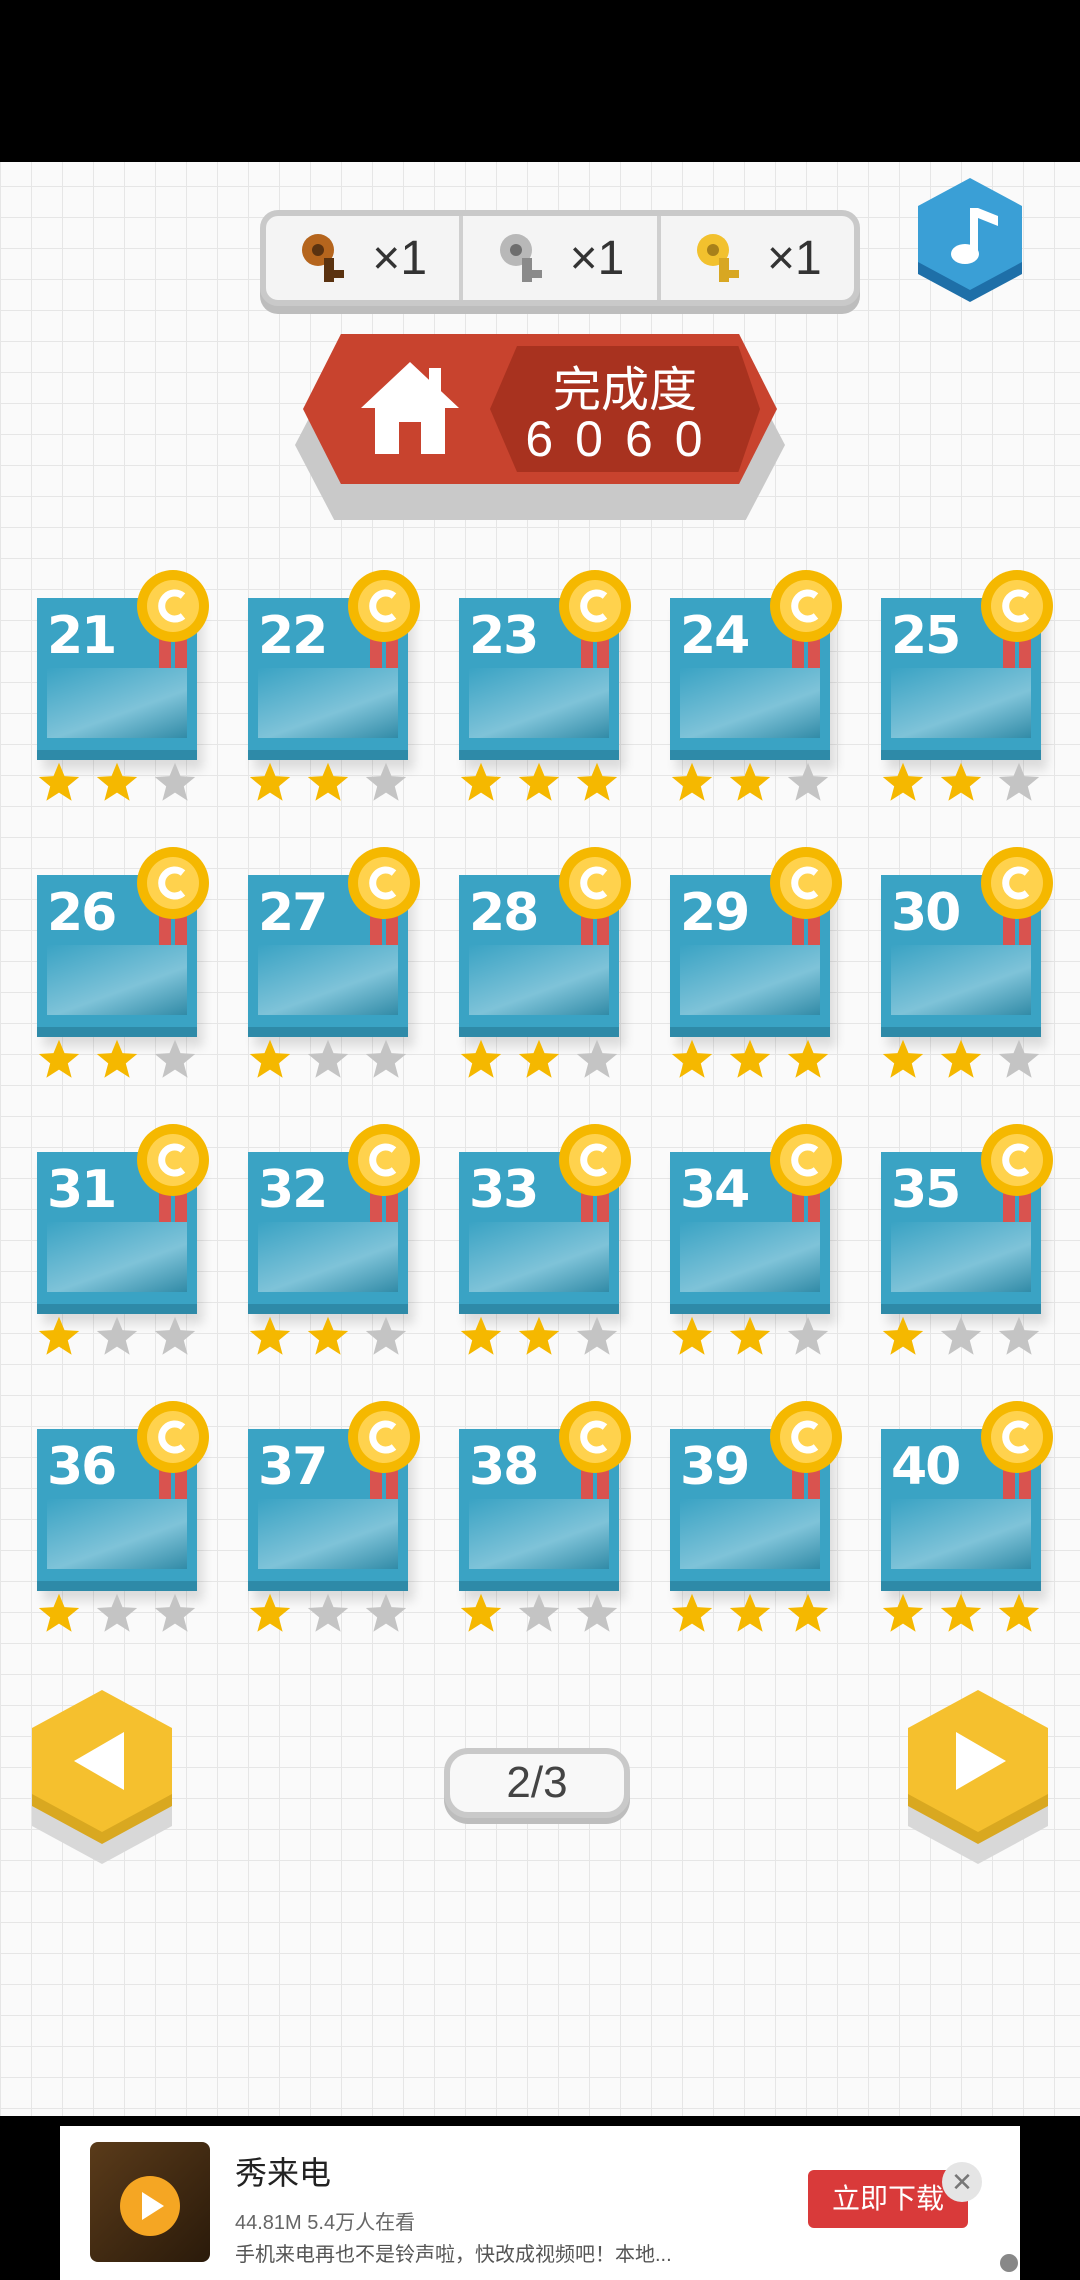 The height and width of the screenshot is (2280, 1080). I want to click on level-tile: 25, so click(967, 684).